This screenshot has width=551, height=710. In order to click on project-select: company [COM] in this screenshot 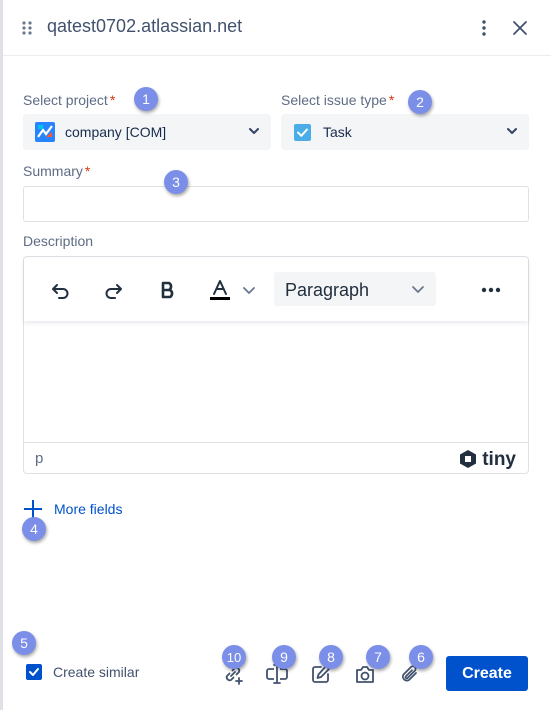, I will do `click(147, 132)`.